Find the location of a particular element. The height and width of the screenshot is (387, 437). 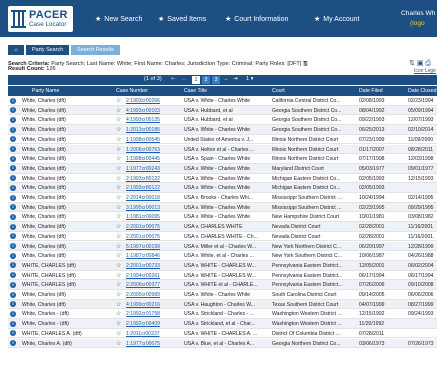

case-number-link: 4:1993cr00103 is located at coordinates (143, 111).